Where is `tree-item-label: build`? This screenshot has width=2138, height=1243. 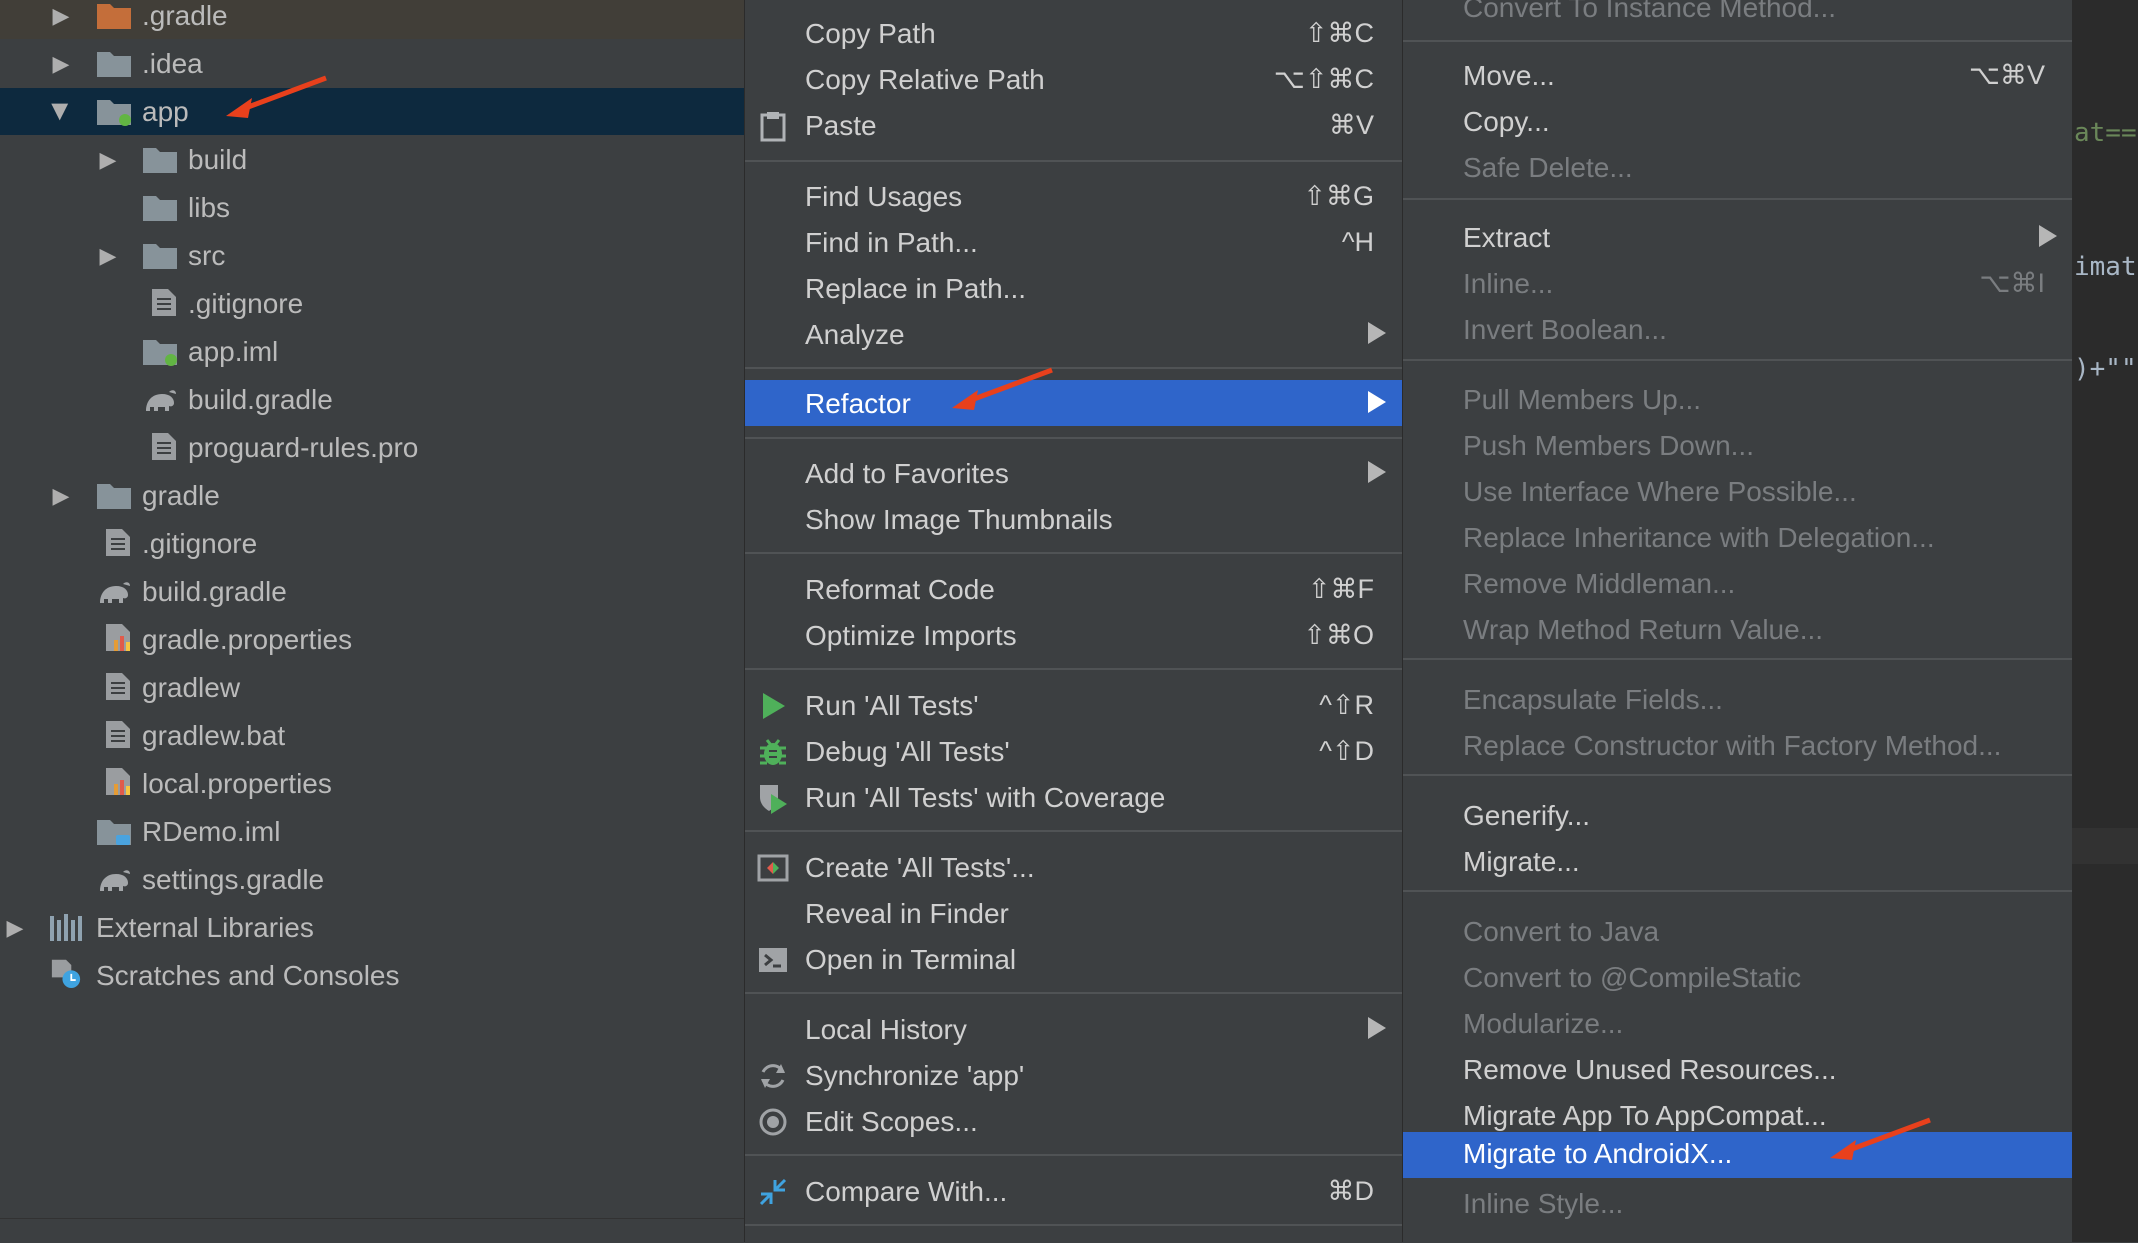 tree-item-label: build is located at coordinates (218, 159).